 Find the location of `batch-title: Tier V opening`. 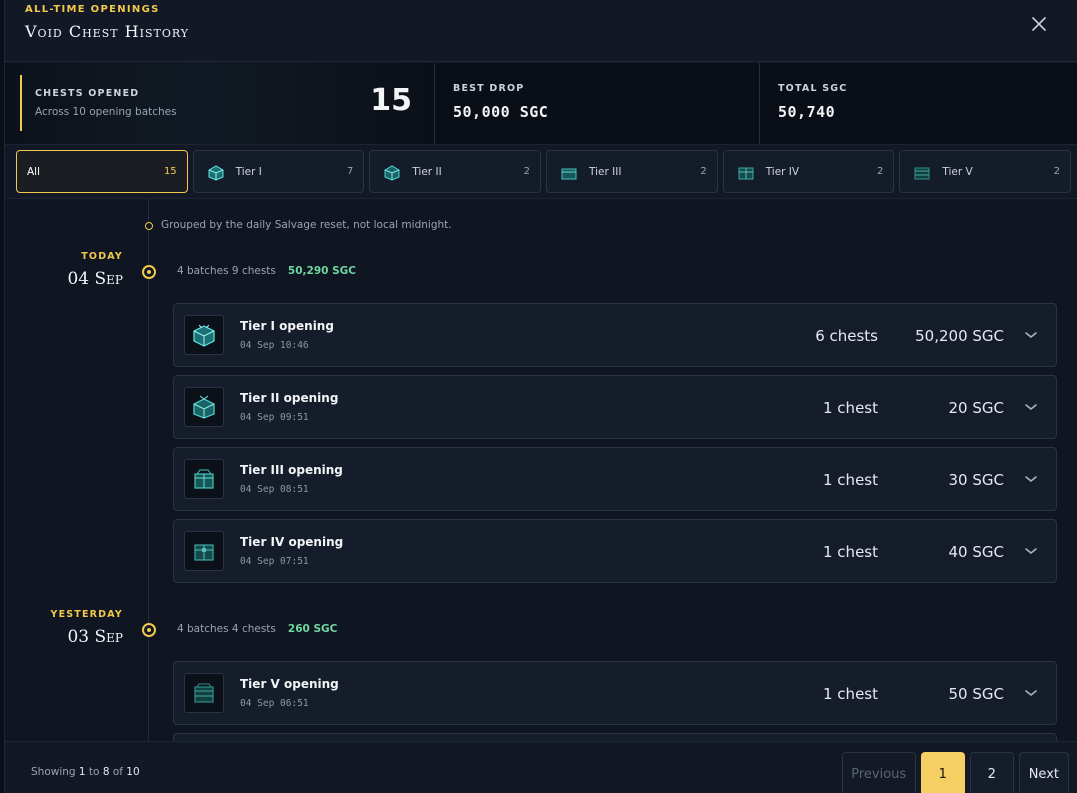

batch-title: Tier V opening is located at coordinates (289, 684).